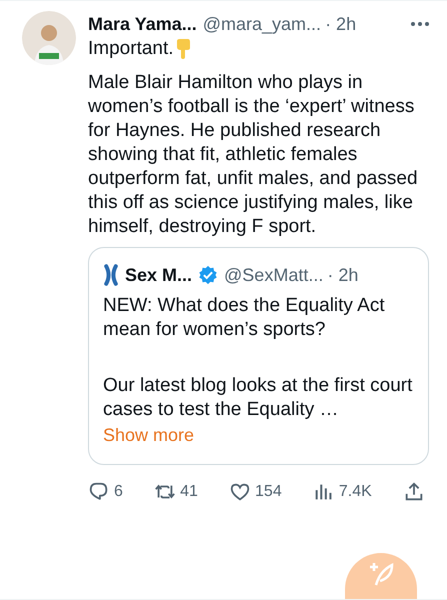 The width and height of the screenshot is (447, 600). I want to click on action-count: 7.4K, so click(355, 492).